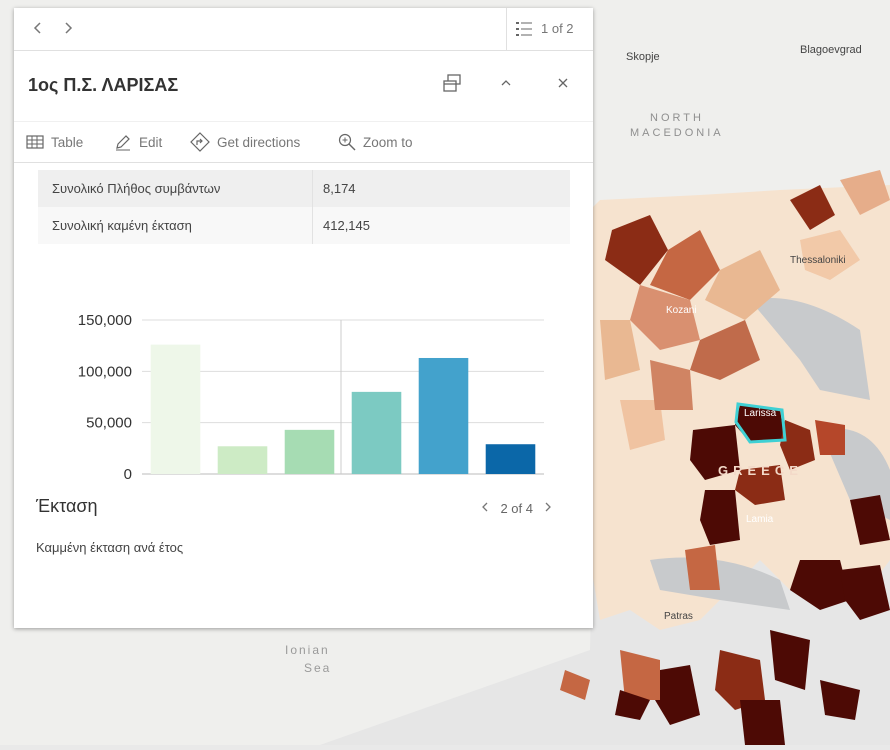  Describe the element at coordinates (138, 142) in the screenshot. I see `edit-action: Edit` at that location.